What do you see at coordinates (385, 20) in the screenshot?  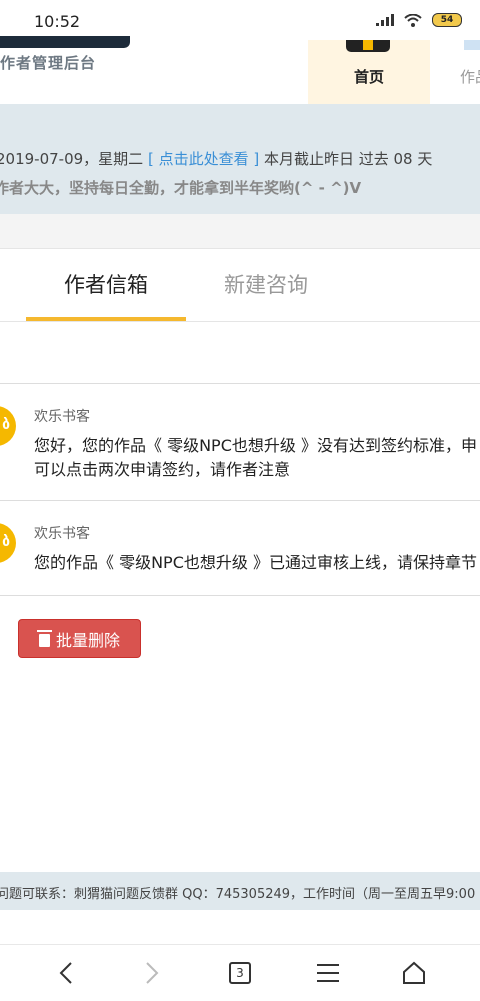 I see `signal-icon` at bounding box center [385, 20].